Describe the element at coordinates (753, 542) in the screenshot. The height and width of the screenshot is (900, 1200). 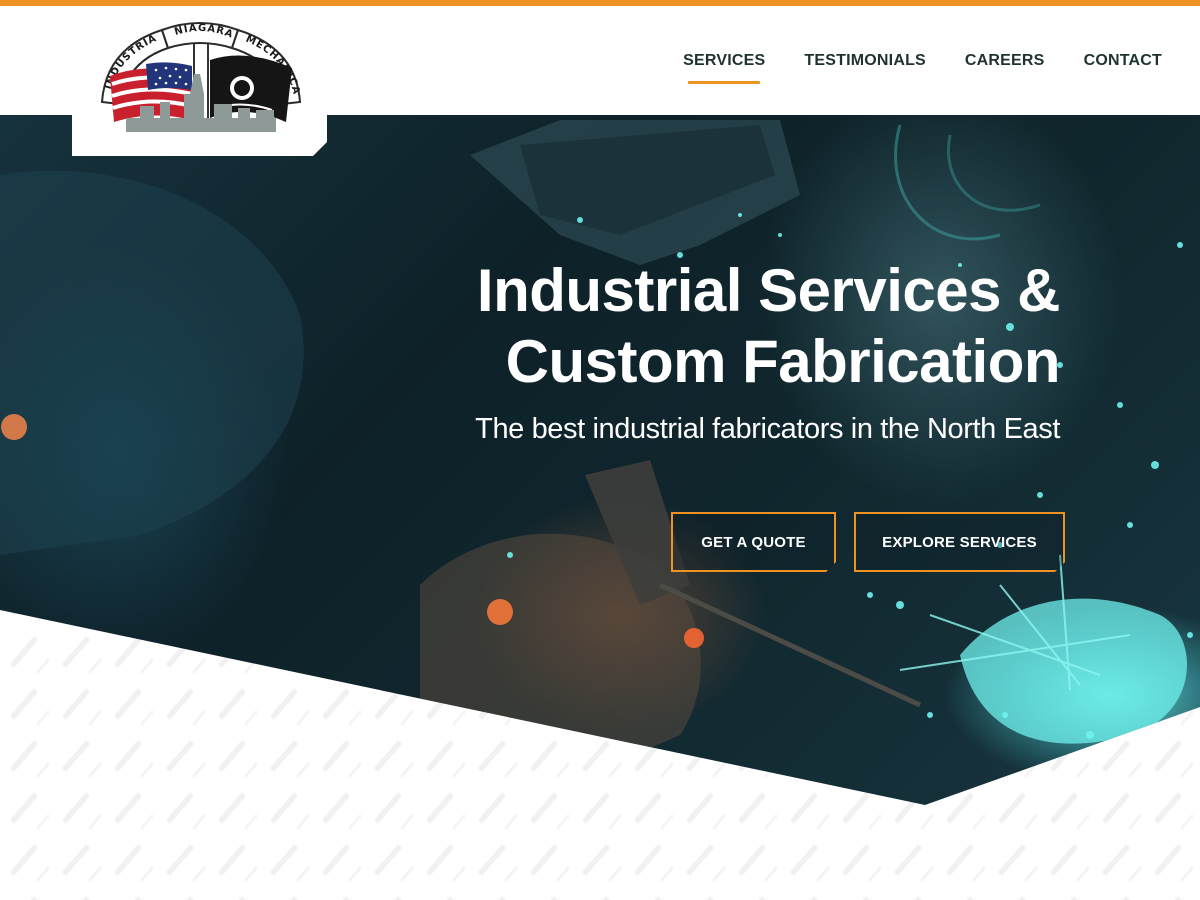
I see `get-a-quote-button: GET A QUOTE` at that location.